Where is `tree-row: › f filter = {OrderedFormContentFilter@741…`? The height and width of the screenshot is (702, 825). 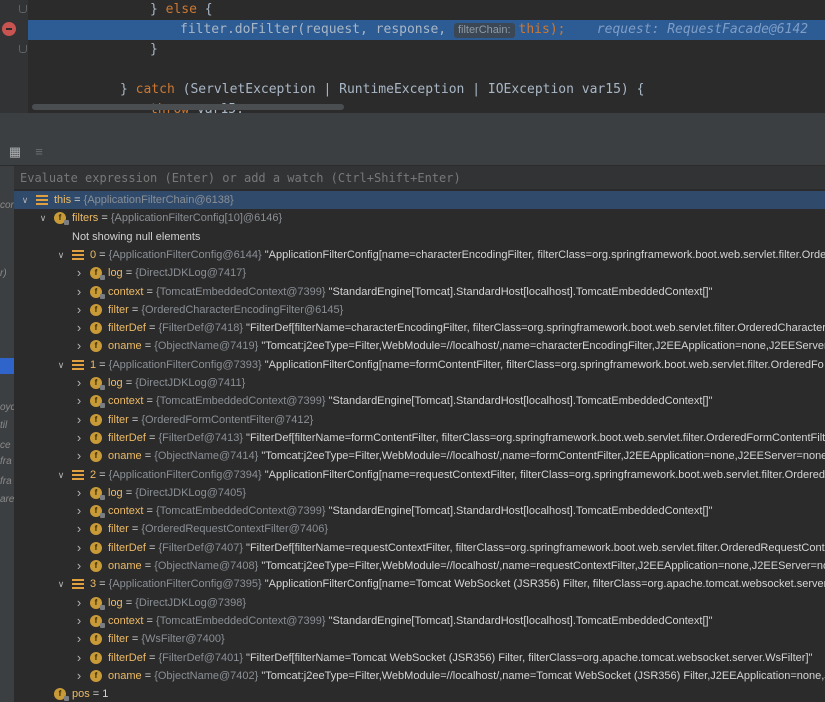 tree-row: › f filter = {OrderedFormContentFilter@741… is located at coordinates (419, 420).